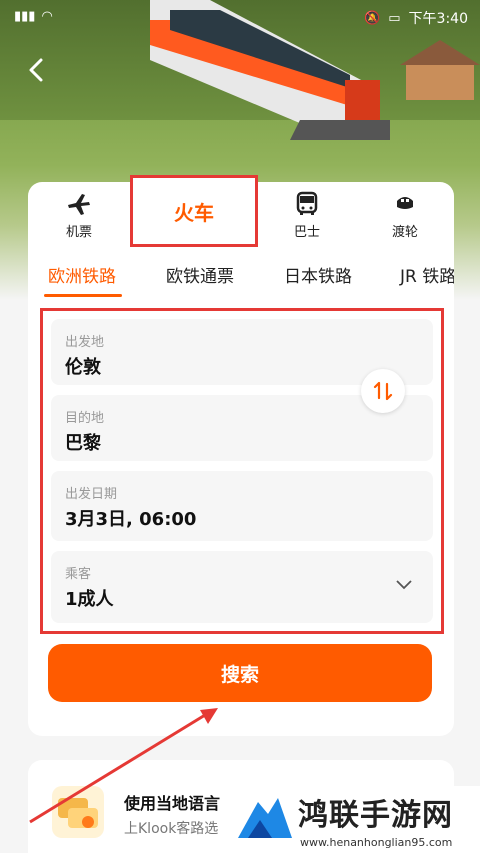 Image resolution: width=480 pixels, height=853 pixels. I want to click on chevron-down-icon, so click(404, 585).